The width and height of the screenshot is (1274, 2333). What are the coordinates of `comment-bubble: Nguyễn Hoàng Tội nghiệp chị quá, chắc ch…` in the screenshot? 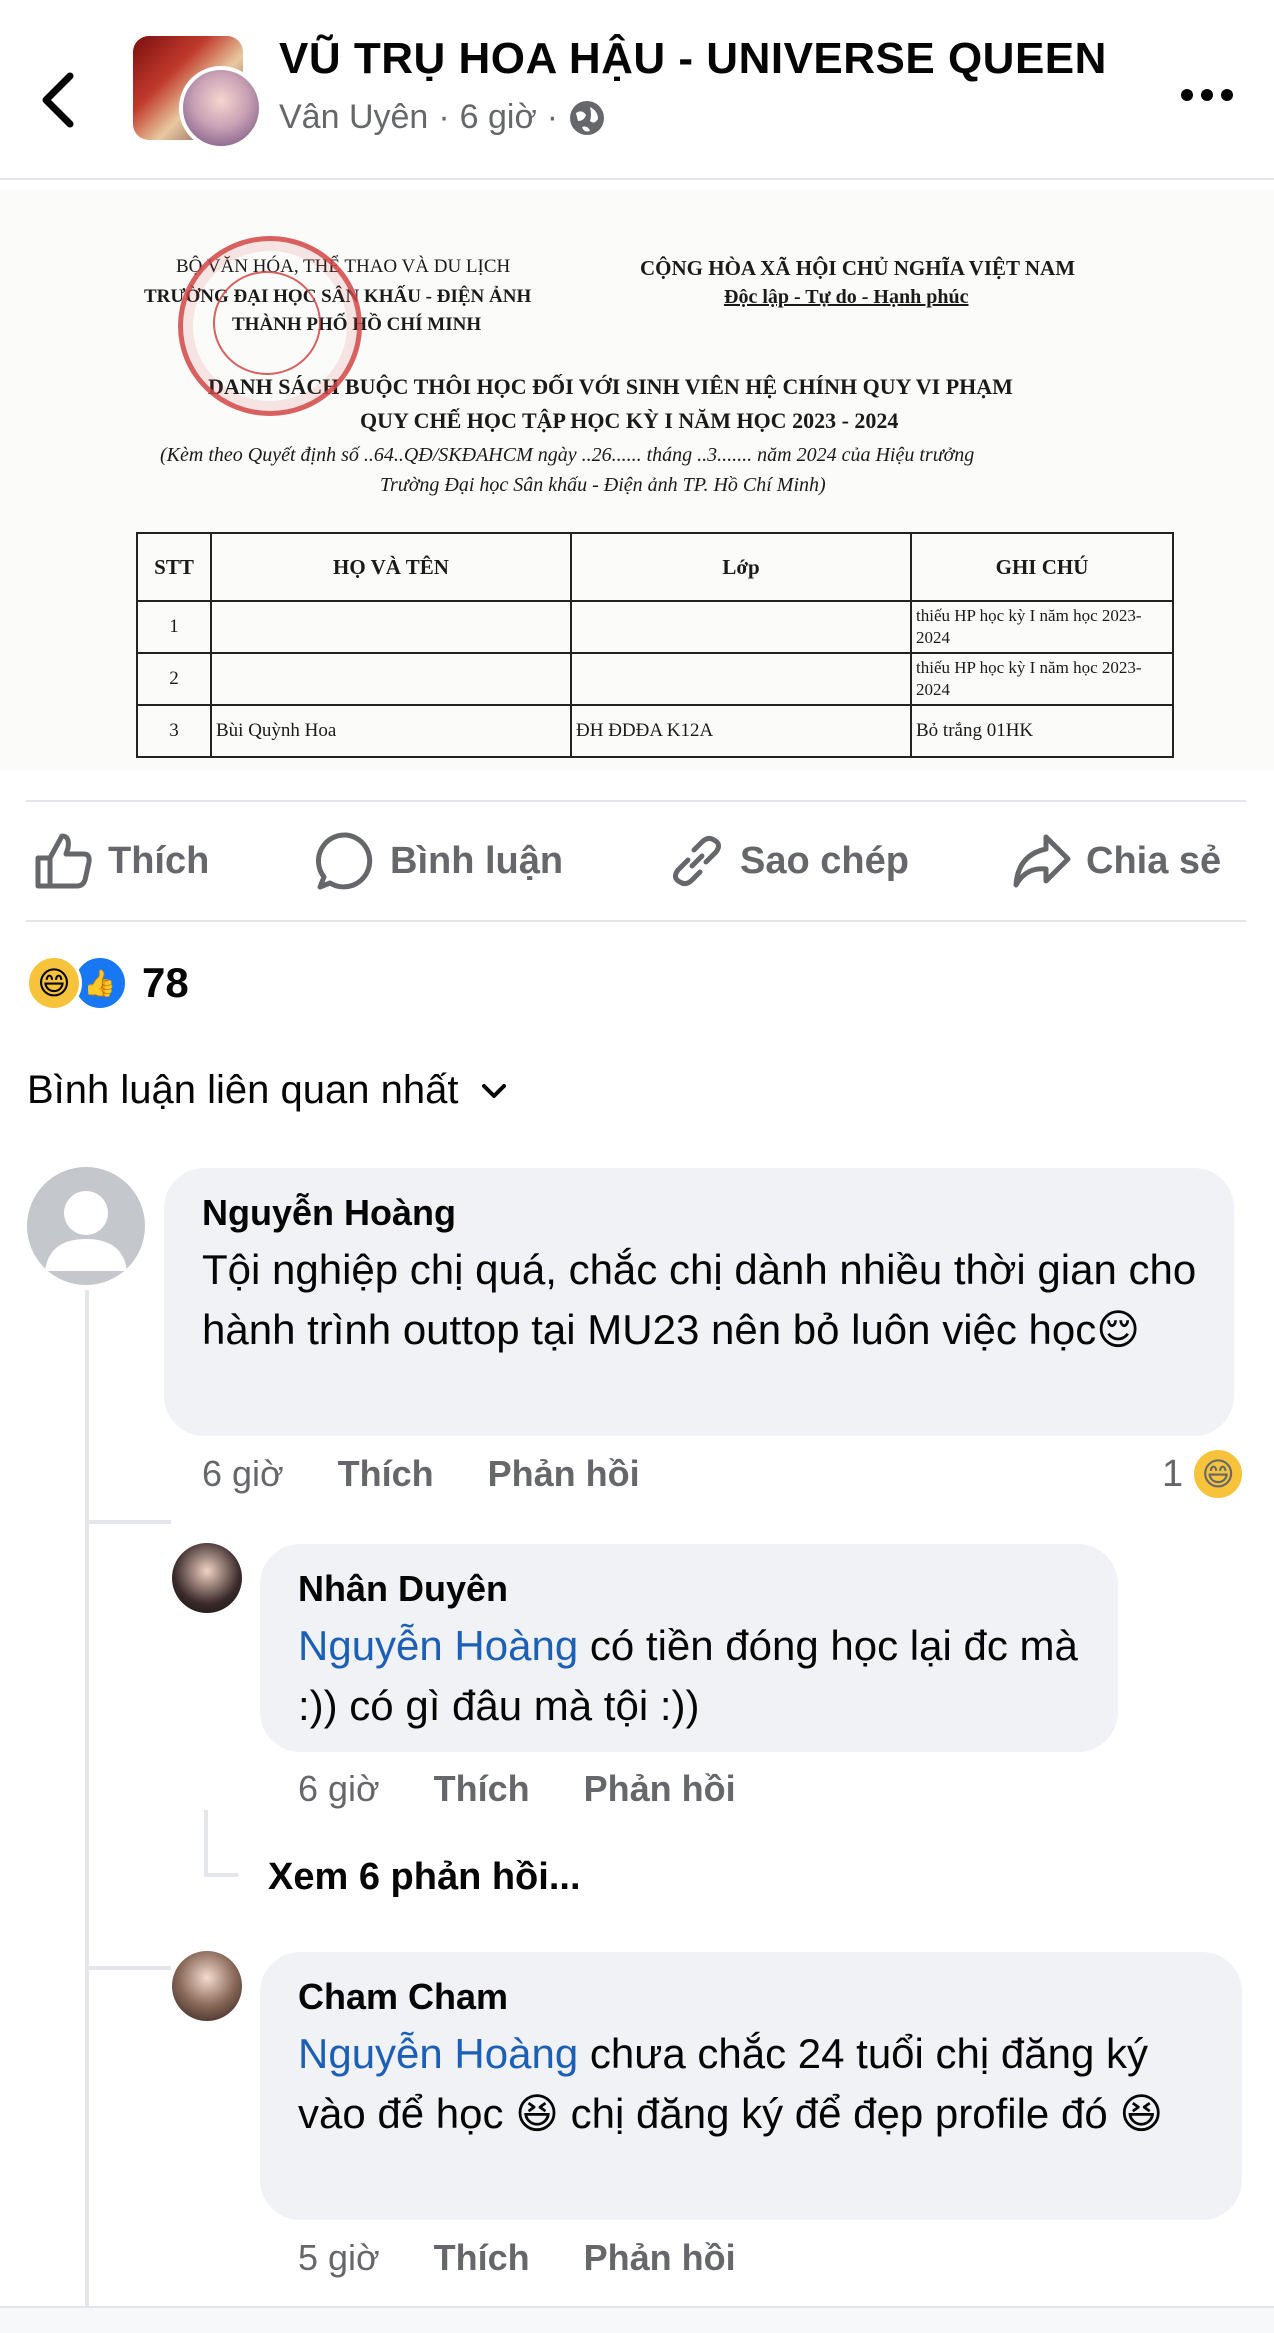 It's located at (699, 1302).